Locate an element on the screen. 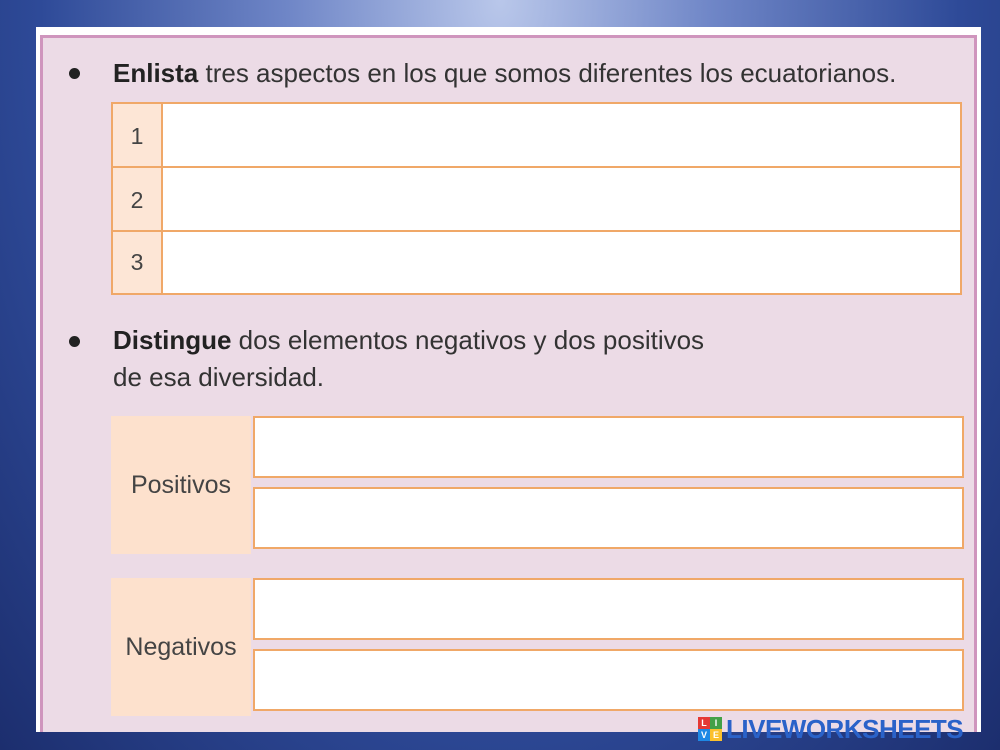  table-row: 1 is located at coordinates (536, 136).